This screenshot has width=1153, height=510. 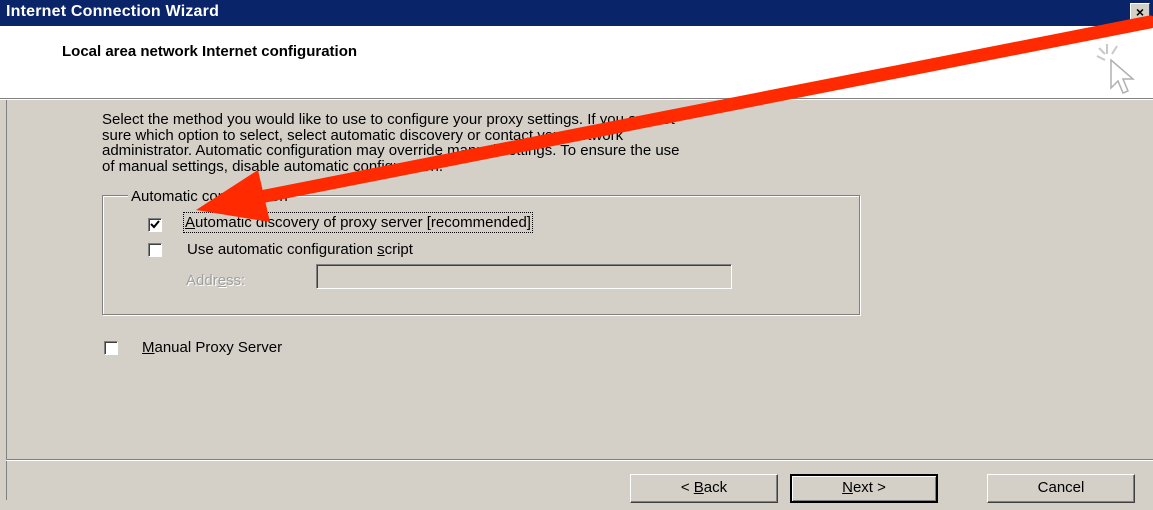 I want to click on panel-edge, so click(x=6, y=300).